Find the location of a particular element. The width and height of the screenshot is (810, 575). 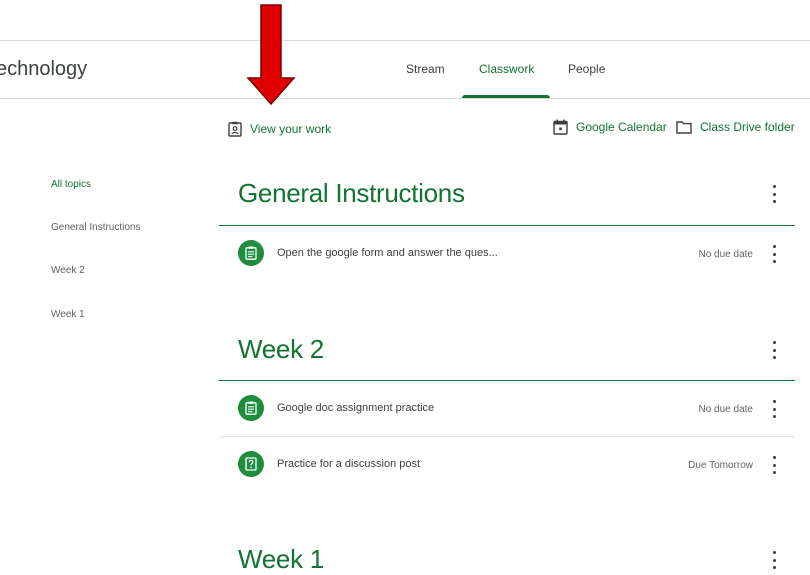

class-title-text: Technology is located at coordinates (44, 69).